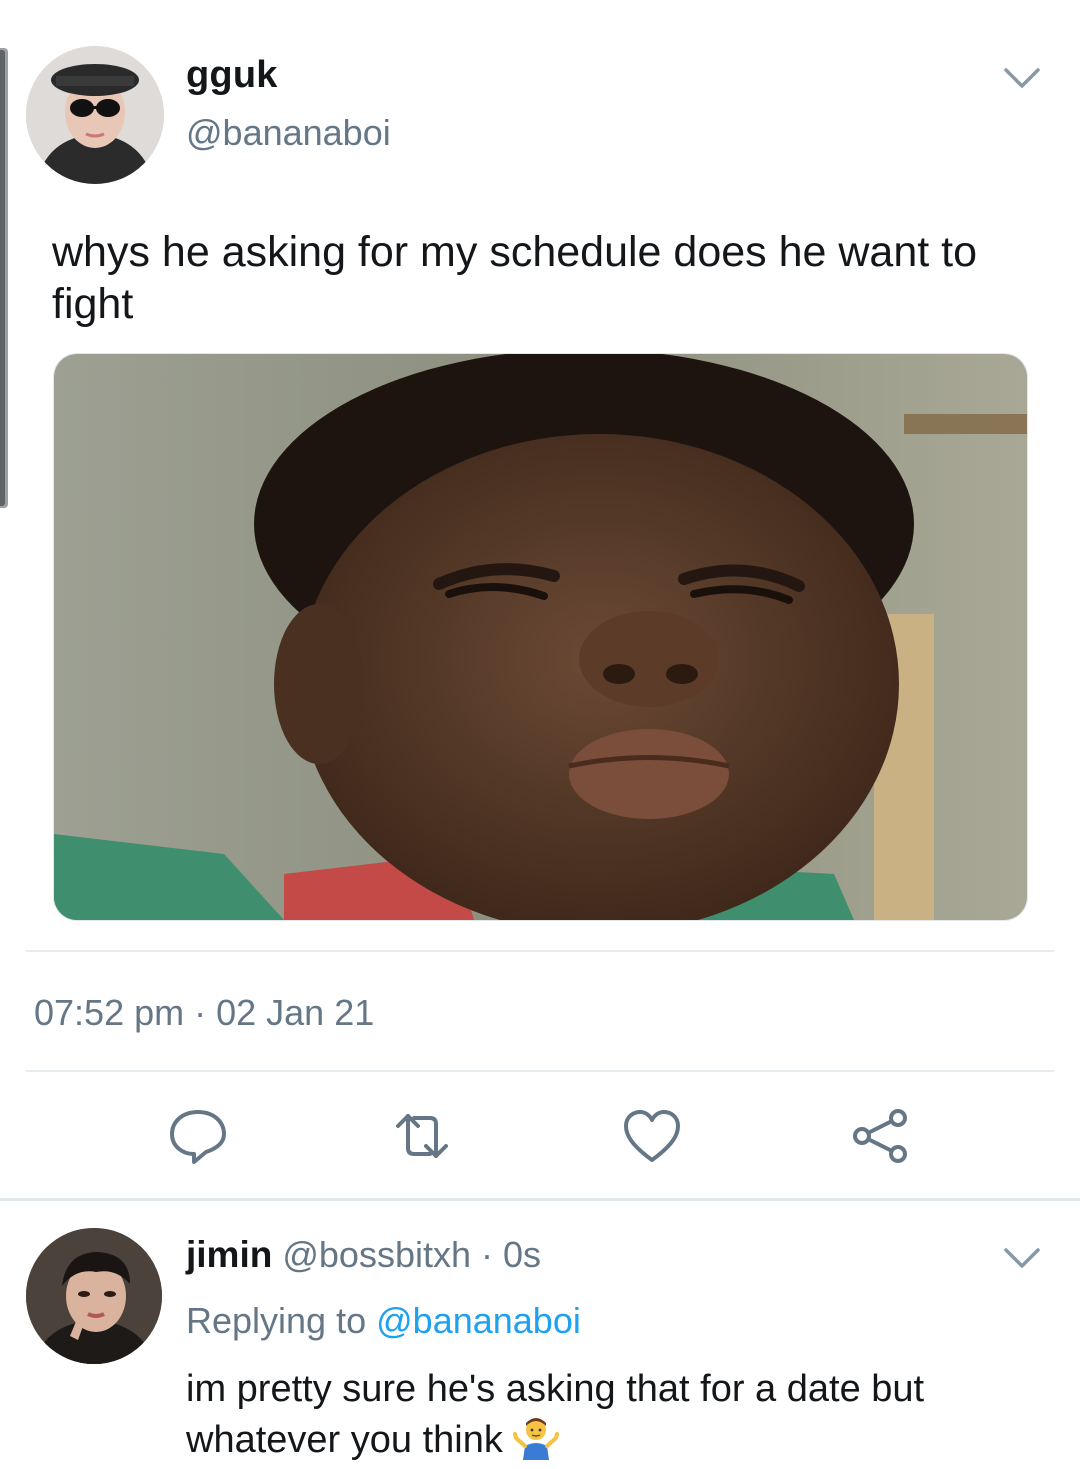  What do you see at coordinates (511, 1254) in the screenshot?
I see `reply-time: · 0s` at bounding box center [511, 1254].